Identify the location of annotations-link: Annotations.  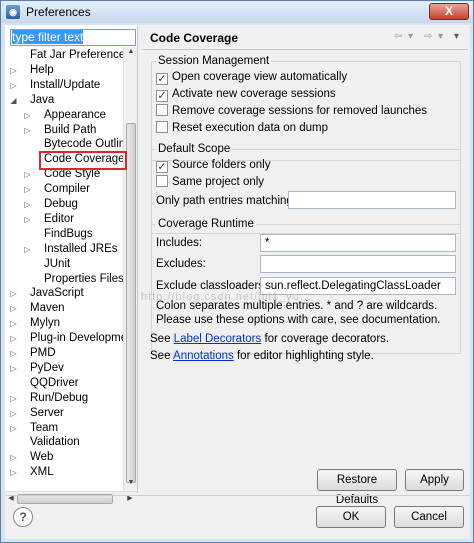
(203, 356).